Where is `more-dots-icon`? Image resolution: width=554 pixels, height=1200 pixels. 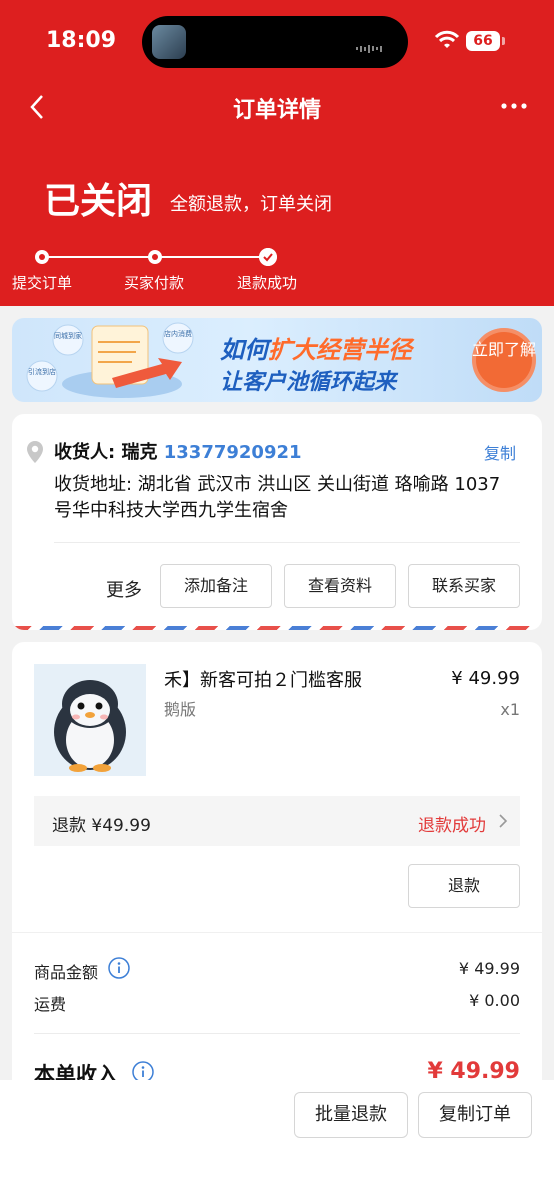
more-dots-icon is located at coordinates (514, 106).